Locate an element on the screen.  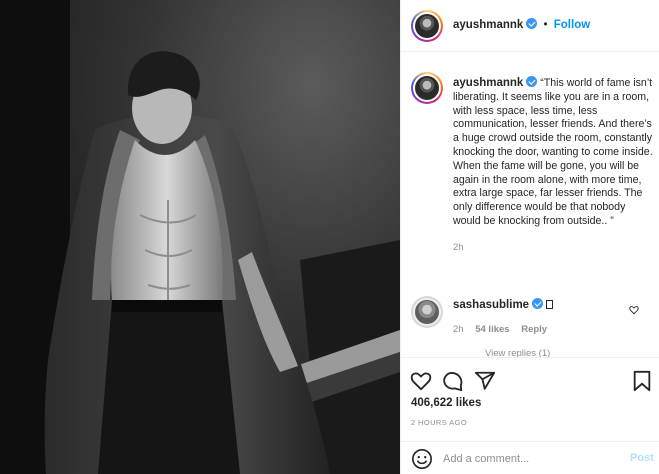
comment-icon is located at coordinates (453, 381).